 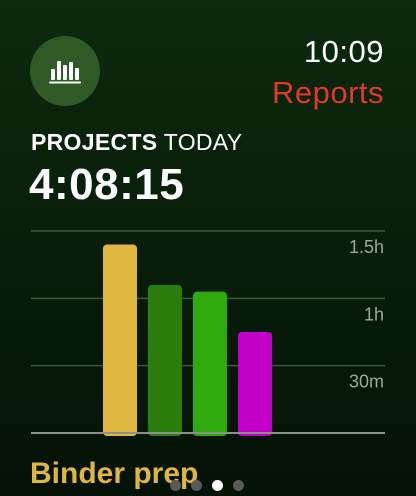 What do you see at coordinates (374, 314) in the screenshot?
I see `y-tick-label: 1h` at bounding box center [374, 314].